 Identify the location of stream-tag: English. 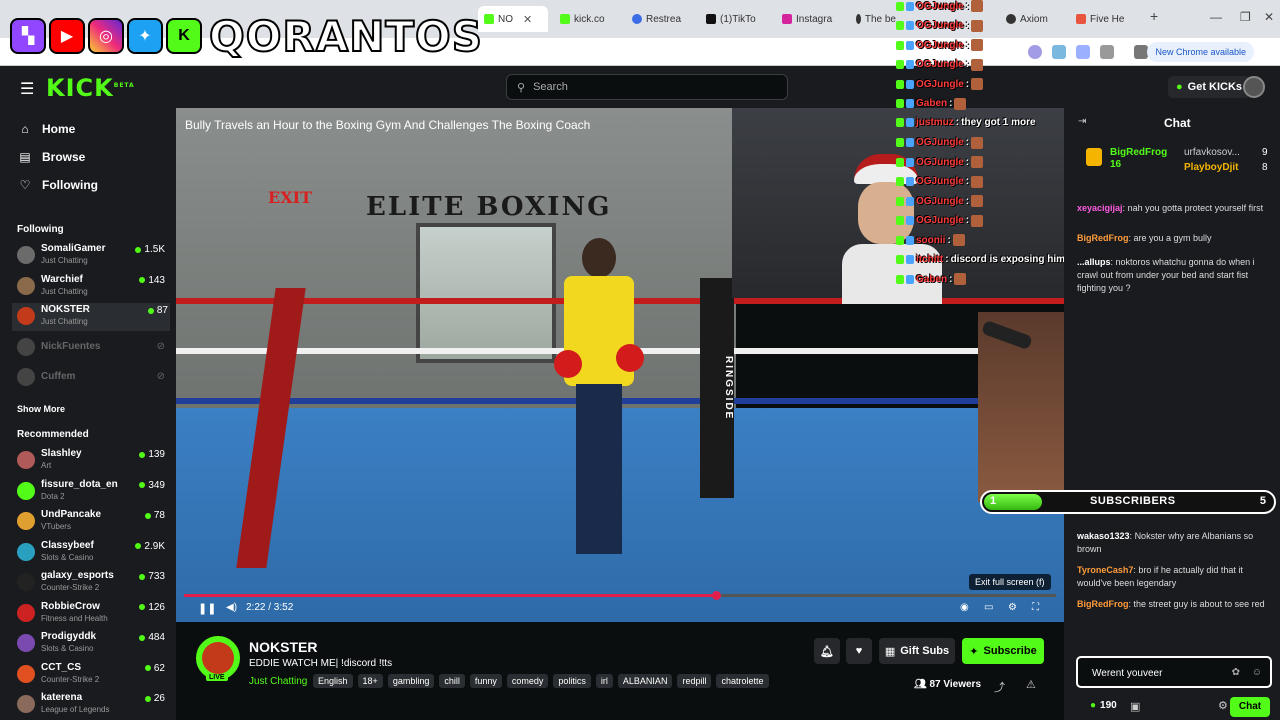
(333, 681).